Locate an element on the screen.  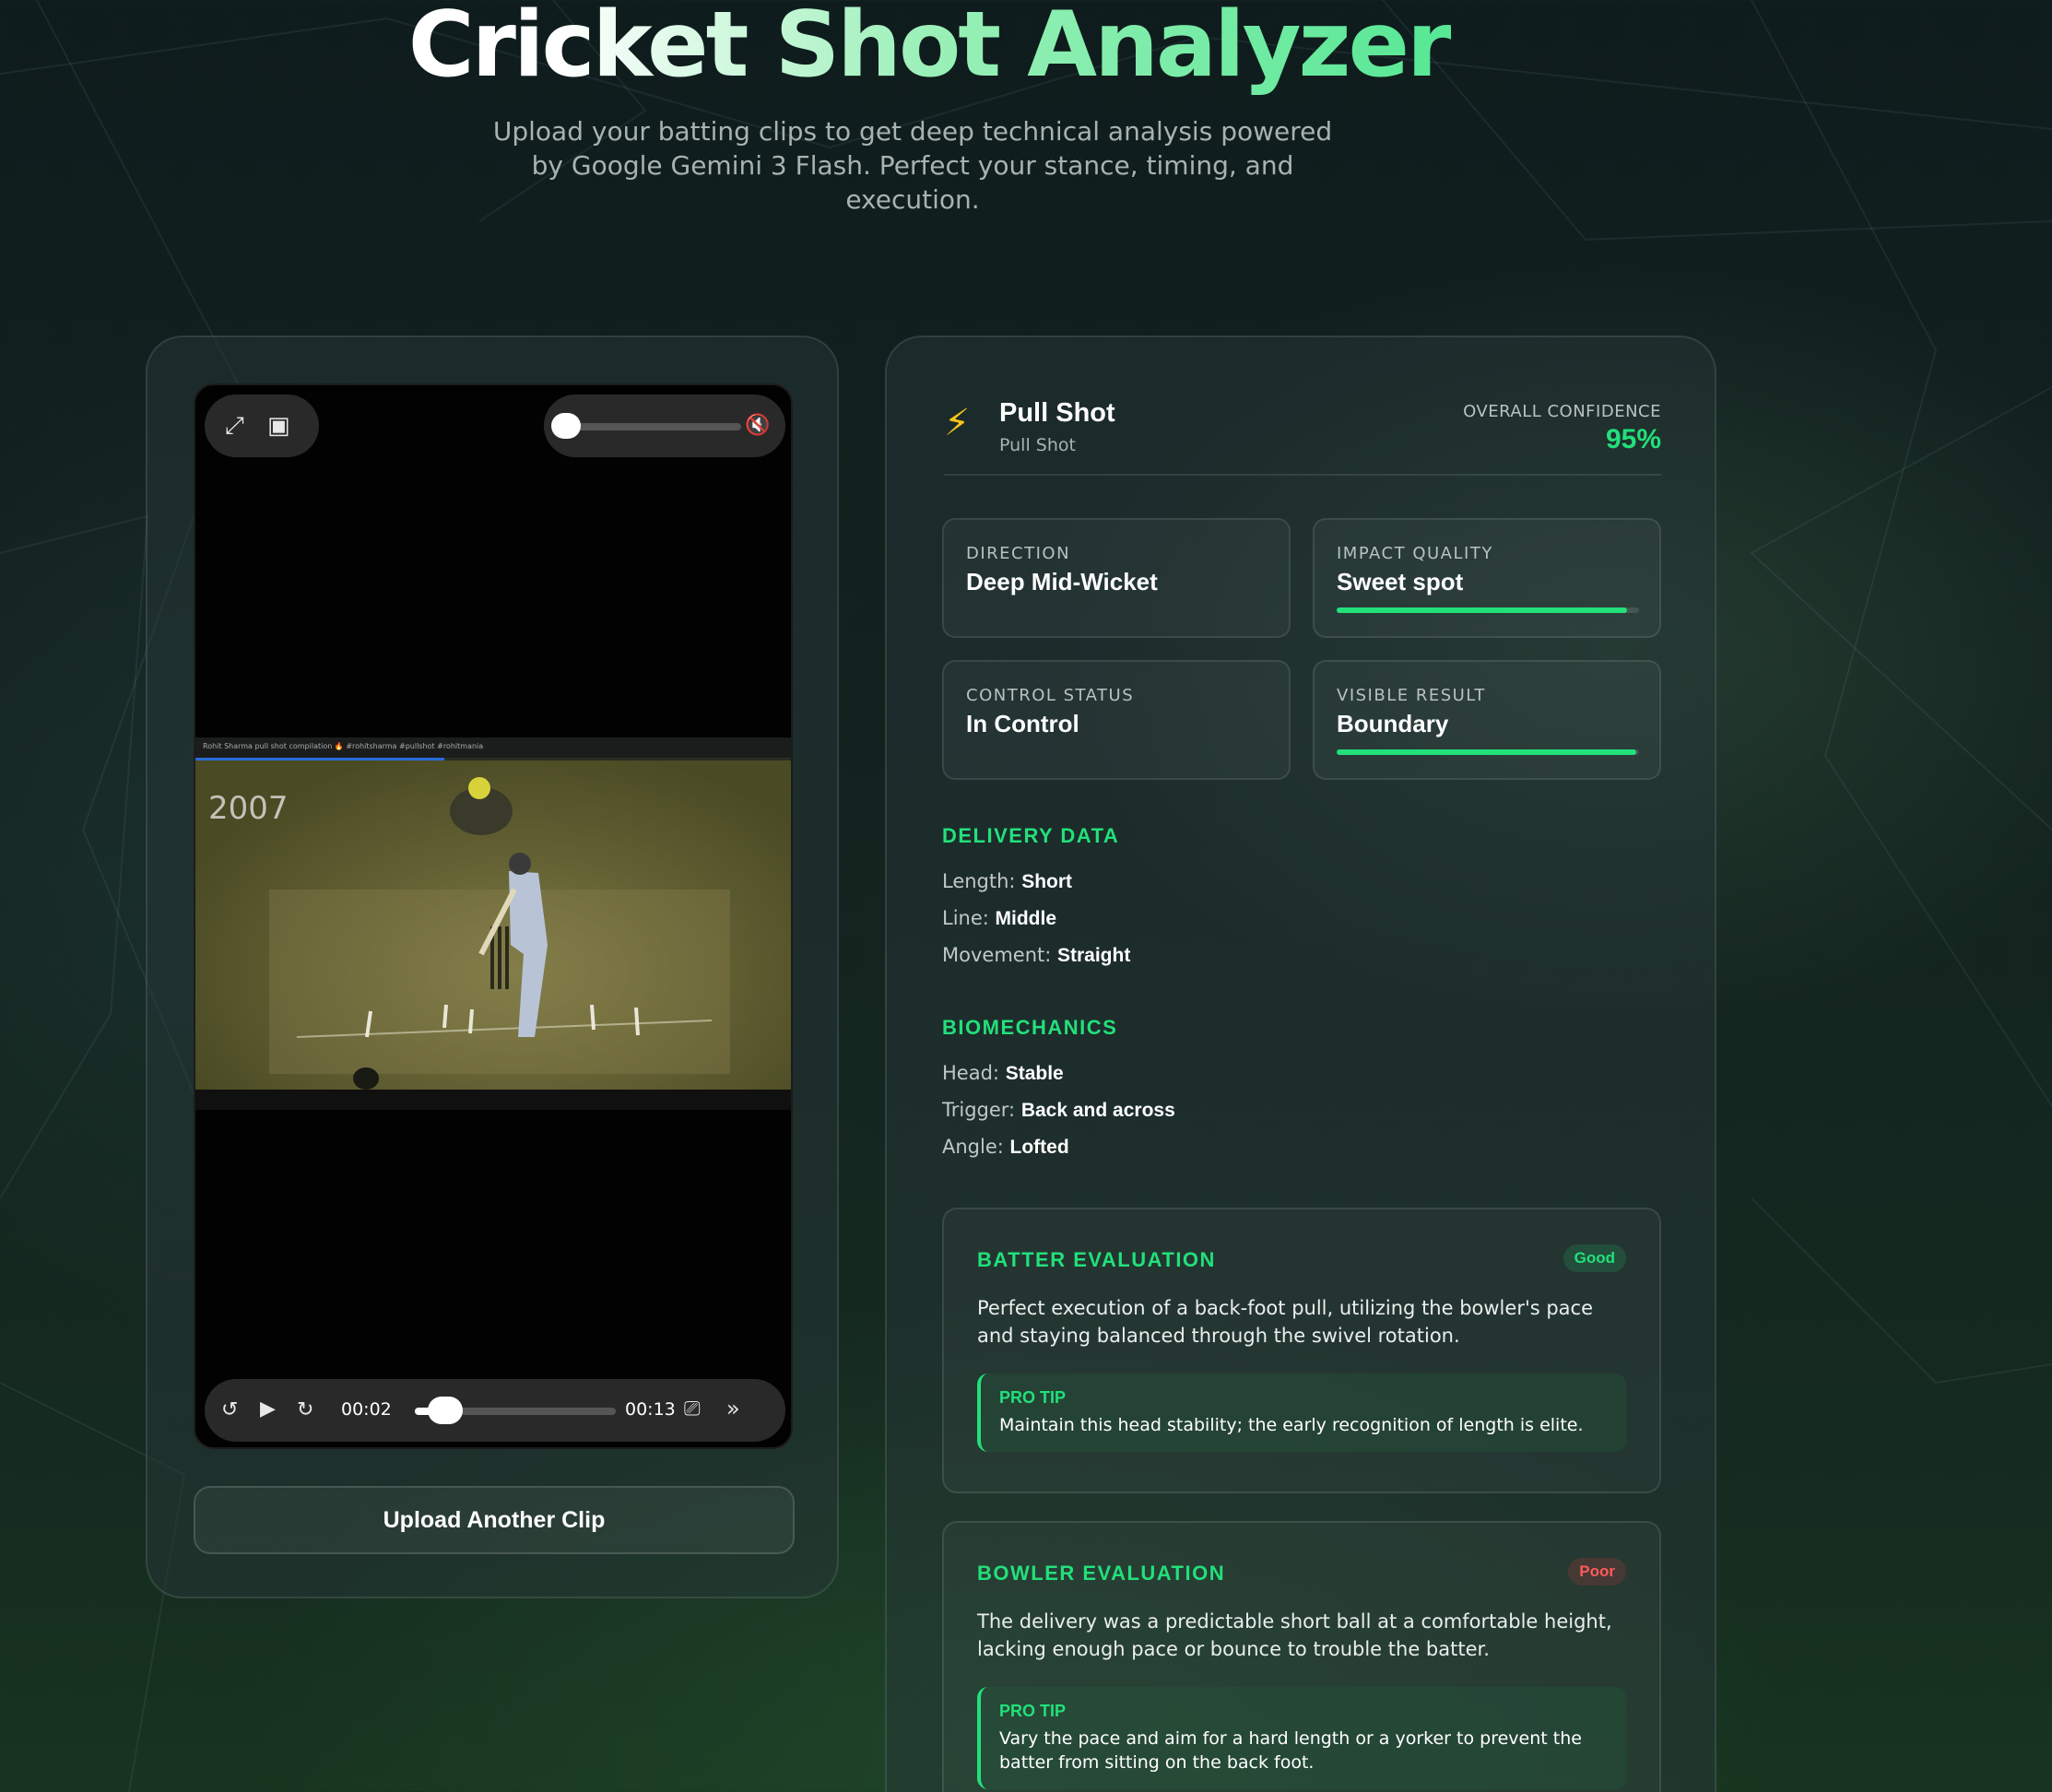
volume-slider-knob is located at coordinates (566, 426).